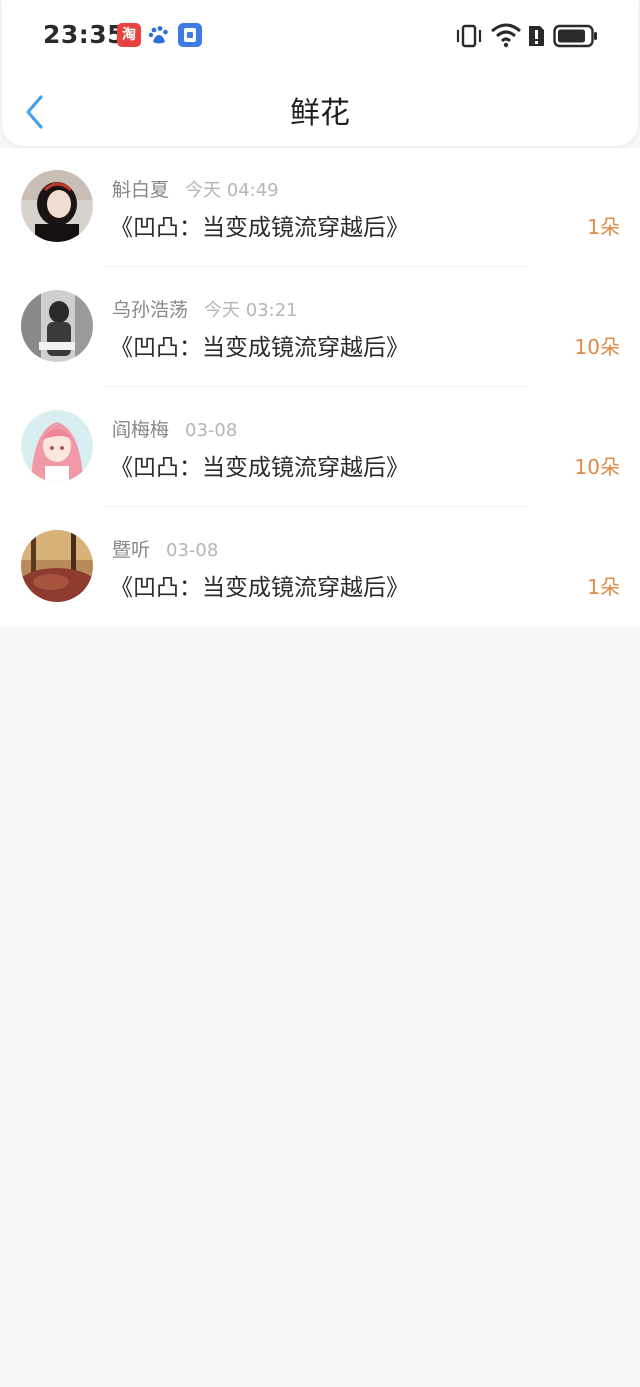 The width and height of the screenshot is (640, 1387). I want to click on user-name-text: 斛白夏, so click(141, 190).